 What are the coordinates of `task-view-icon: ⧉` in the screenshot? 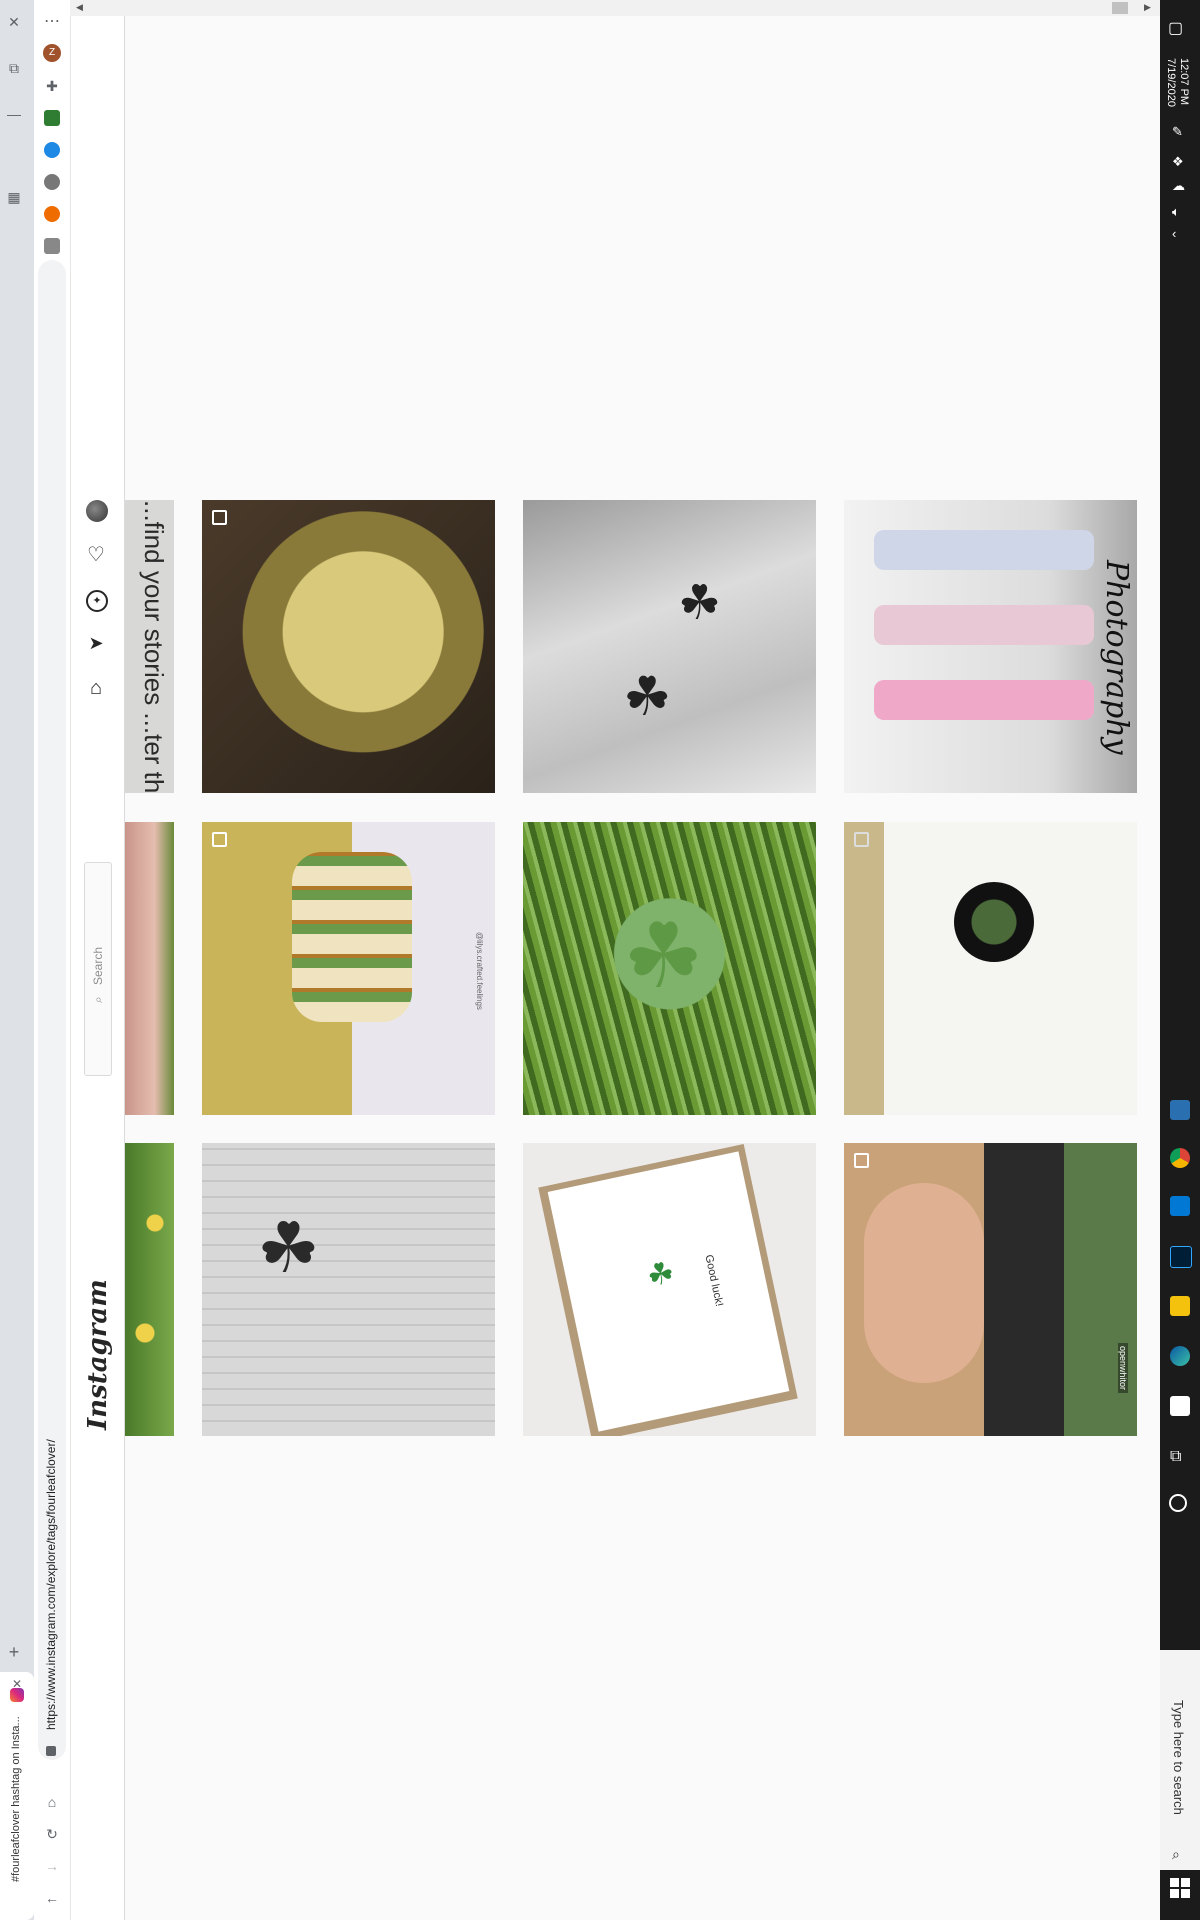 It's located at (1175, 1457).